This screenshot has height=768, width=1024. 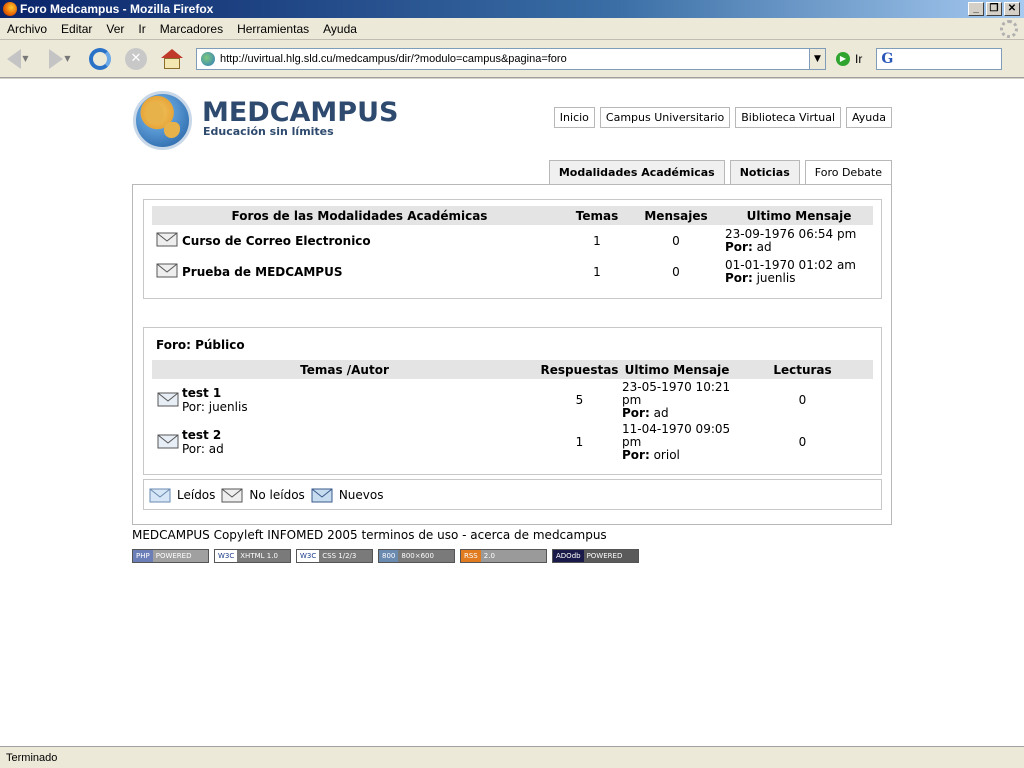 I want to click on nav-inicio: Inicio, so click(x=574, y=117).